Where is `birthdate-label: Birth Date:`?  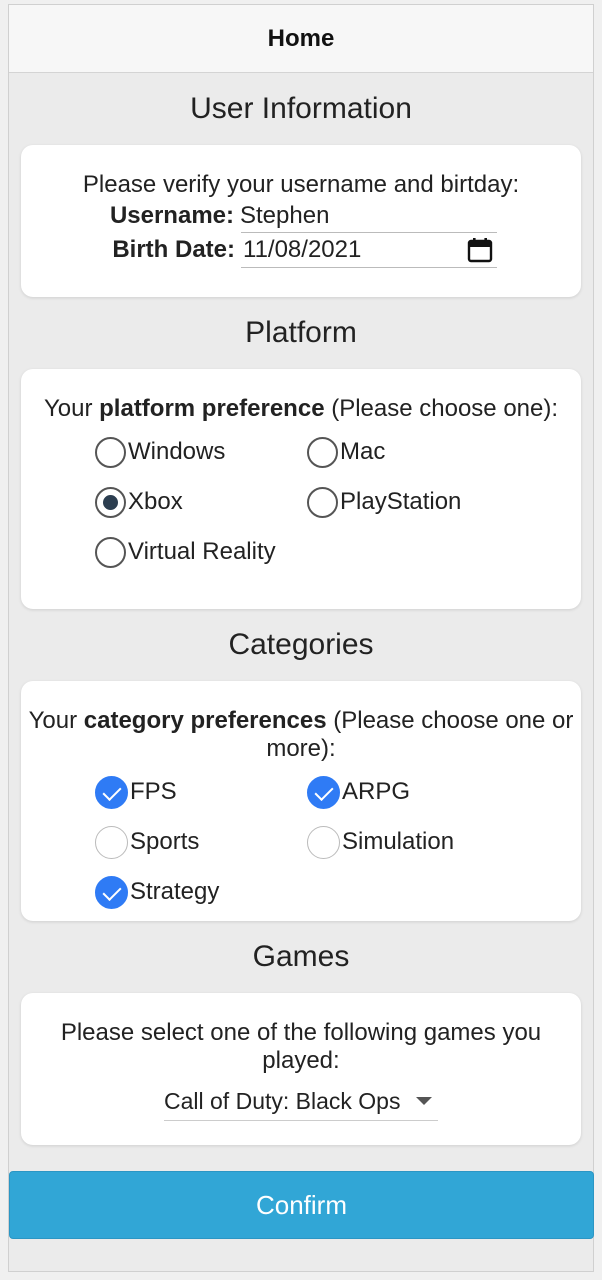 birthdate-label: Birth Date: is located at coordinates (173, 249).